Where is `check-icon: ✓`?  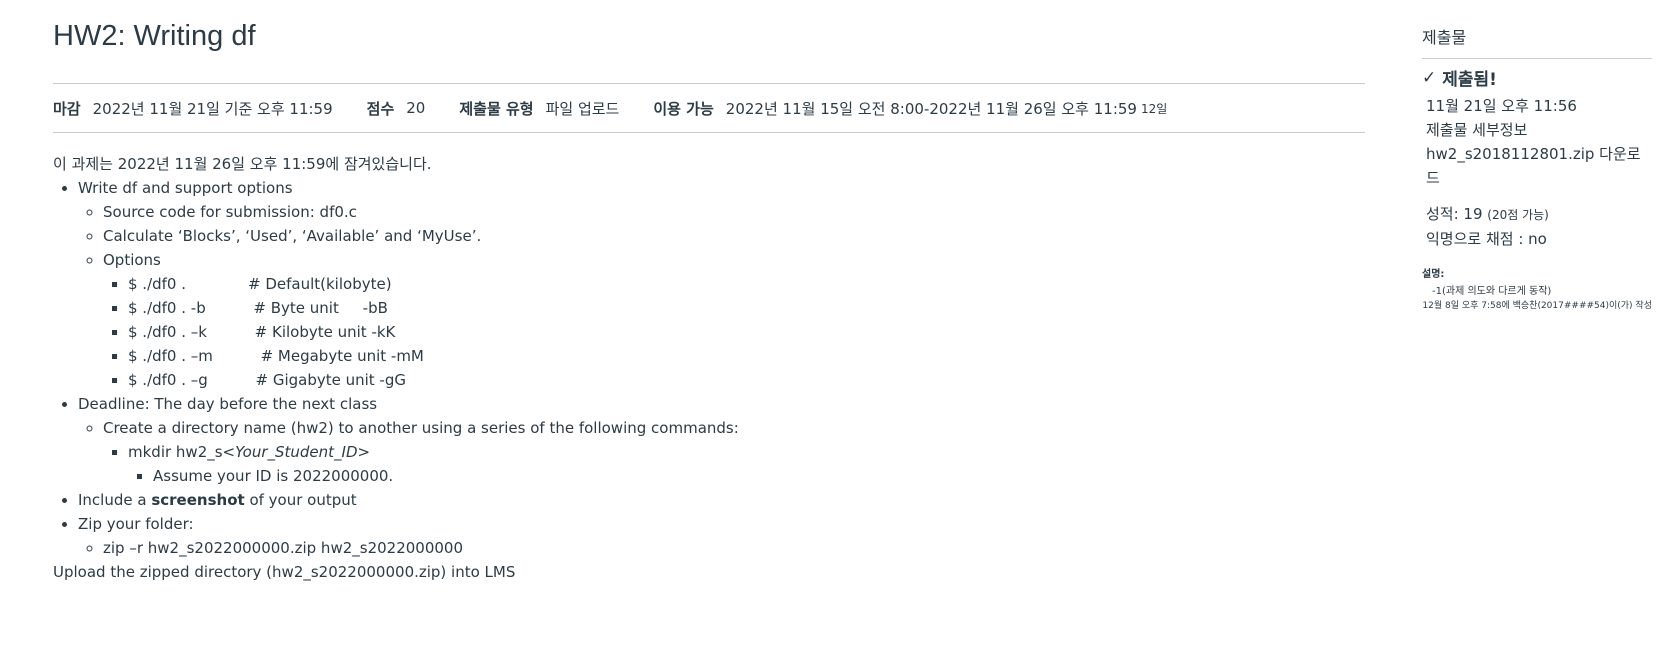
check-icon: ✓ is located at coordinates (1429, 77).